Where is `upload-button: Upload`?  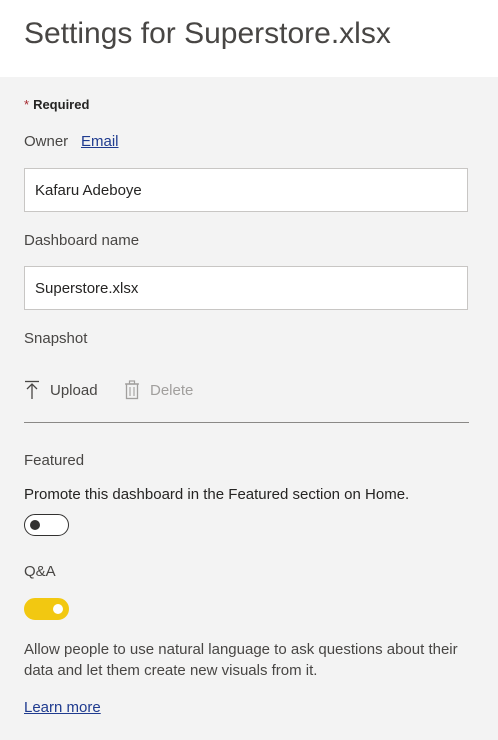
upload-button: Upload is located at coordinates (61, 390).